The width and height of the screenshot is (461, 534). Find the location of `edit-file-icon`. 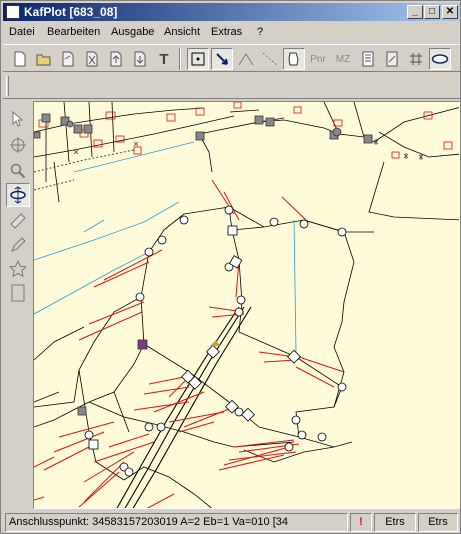

edit-file-icon is located at coordinates (68, 59).